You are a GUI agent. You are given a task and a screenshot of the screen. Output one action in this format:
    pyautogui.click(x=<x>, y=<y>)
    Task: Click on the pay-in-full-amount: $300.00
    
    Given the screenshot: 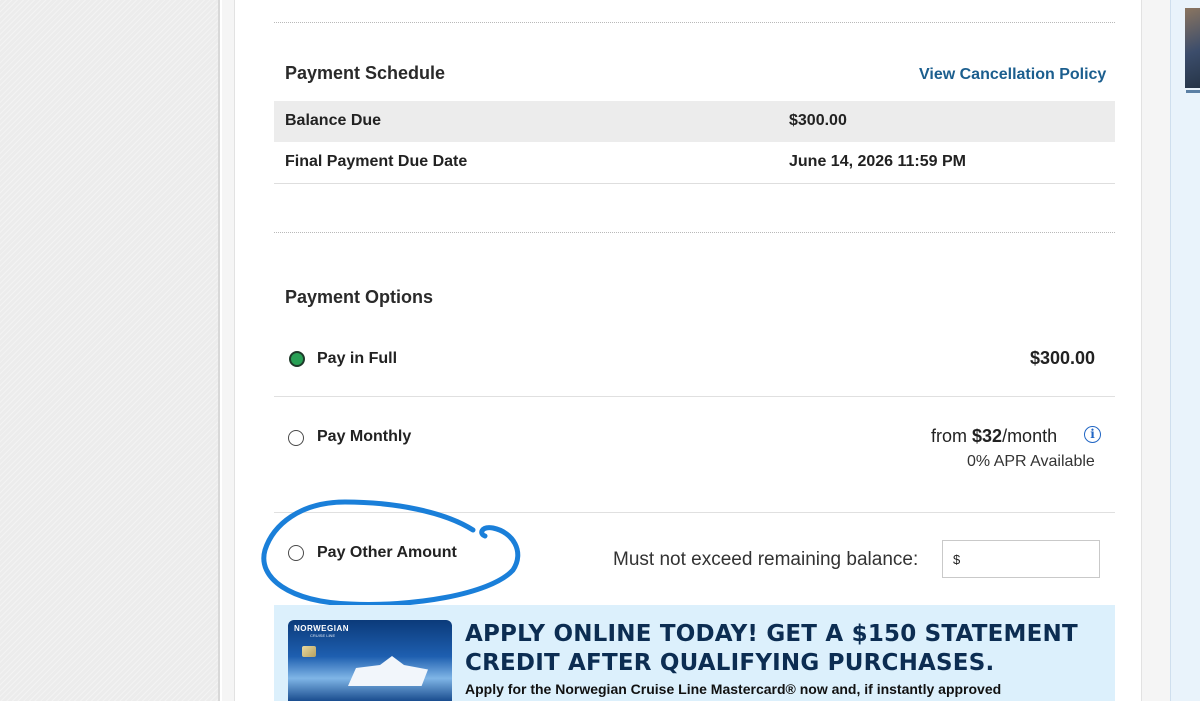 What is the action you would take?
    pyautogui.click(x=1063, y=358)
    